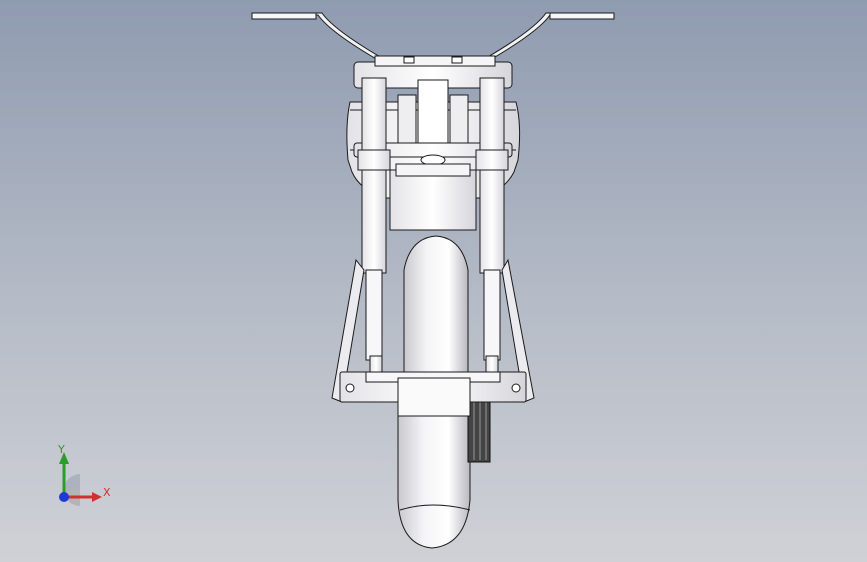  I want to click on handlebar, so click(433, 36).